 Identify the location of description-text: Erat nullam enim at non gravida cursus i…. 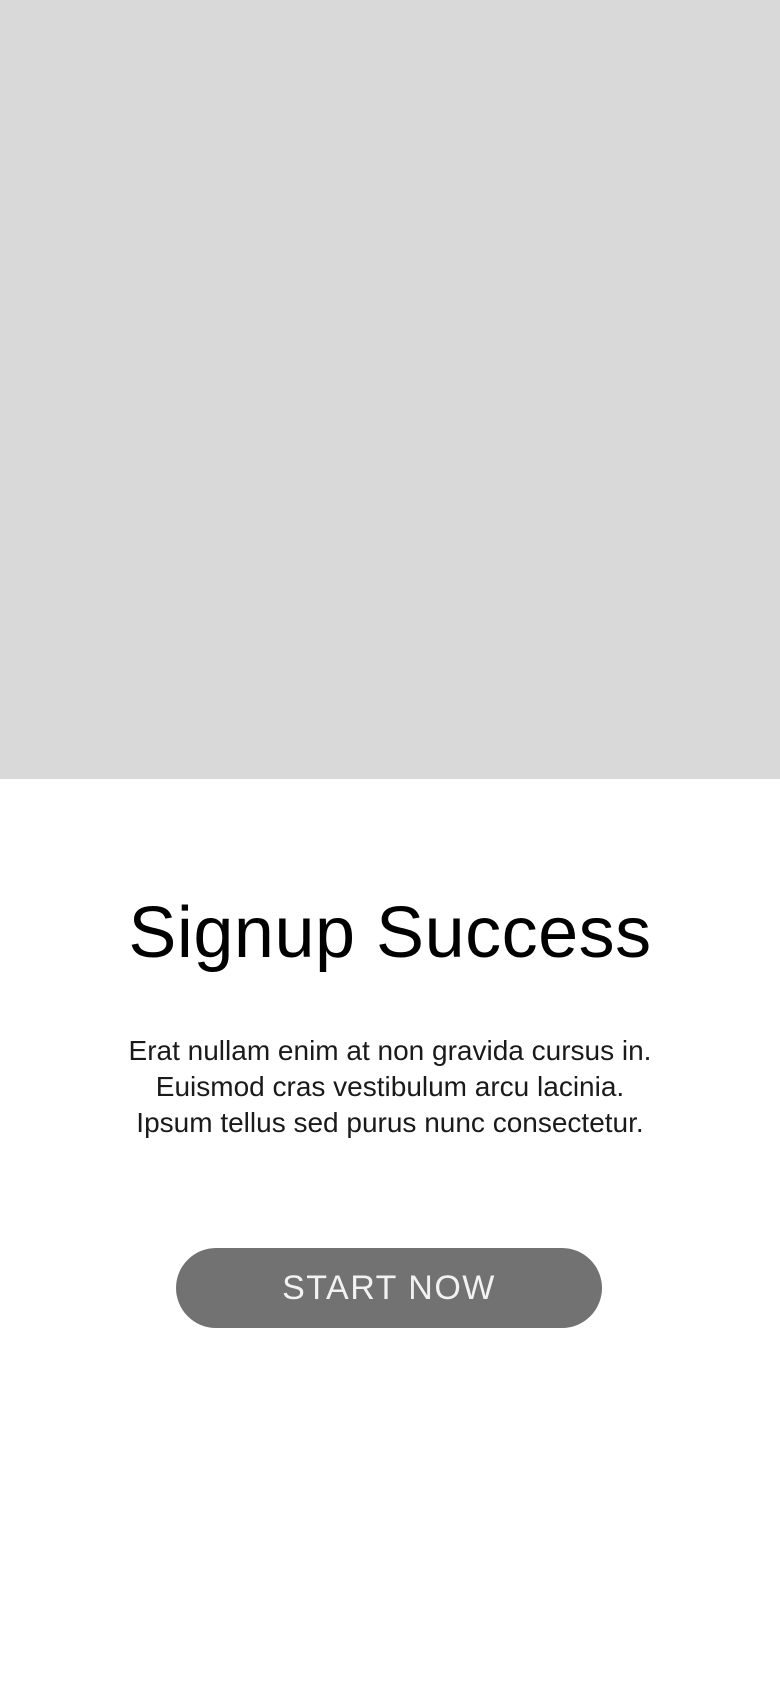
(390, 1087).